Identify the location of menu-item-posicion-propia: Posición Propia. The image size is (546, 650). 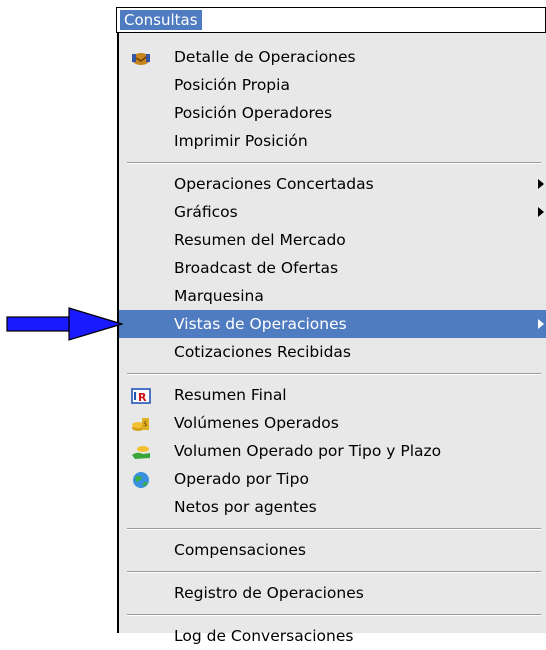
(332, 85).